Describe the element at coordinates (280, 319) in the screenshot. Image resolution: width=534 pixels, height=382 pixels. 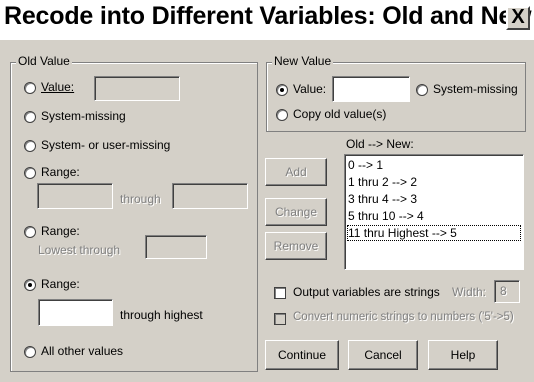
I see `convert-numeric-checkbox` at that location.